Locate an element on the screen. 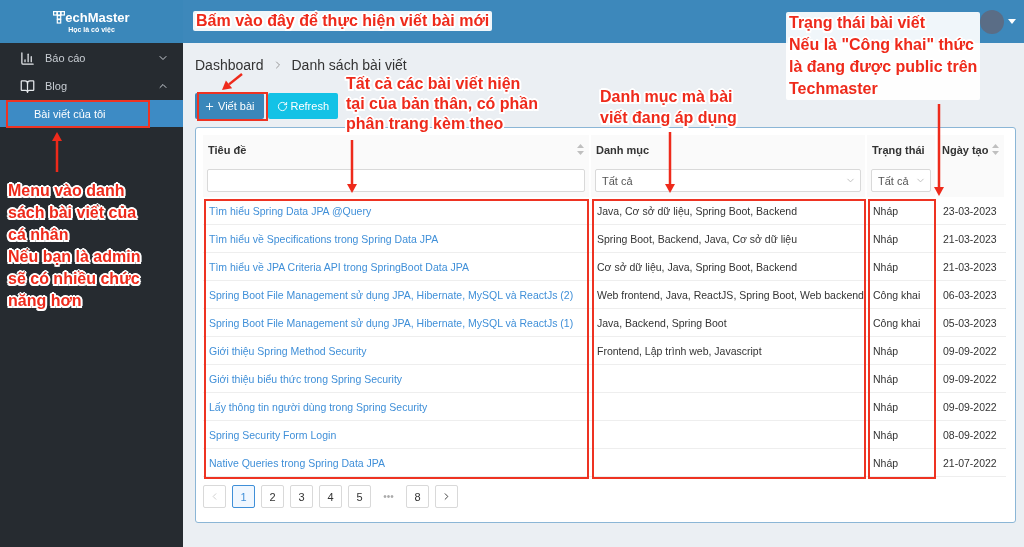  post-title-link: Giới thiệu Spring Method Security is located at coordinates (397, 351).